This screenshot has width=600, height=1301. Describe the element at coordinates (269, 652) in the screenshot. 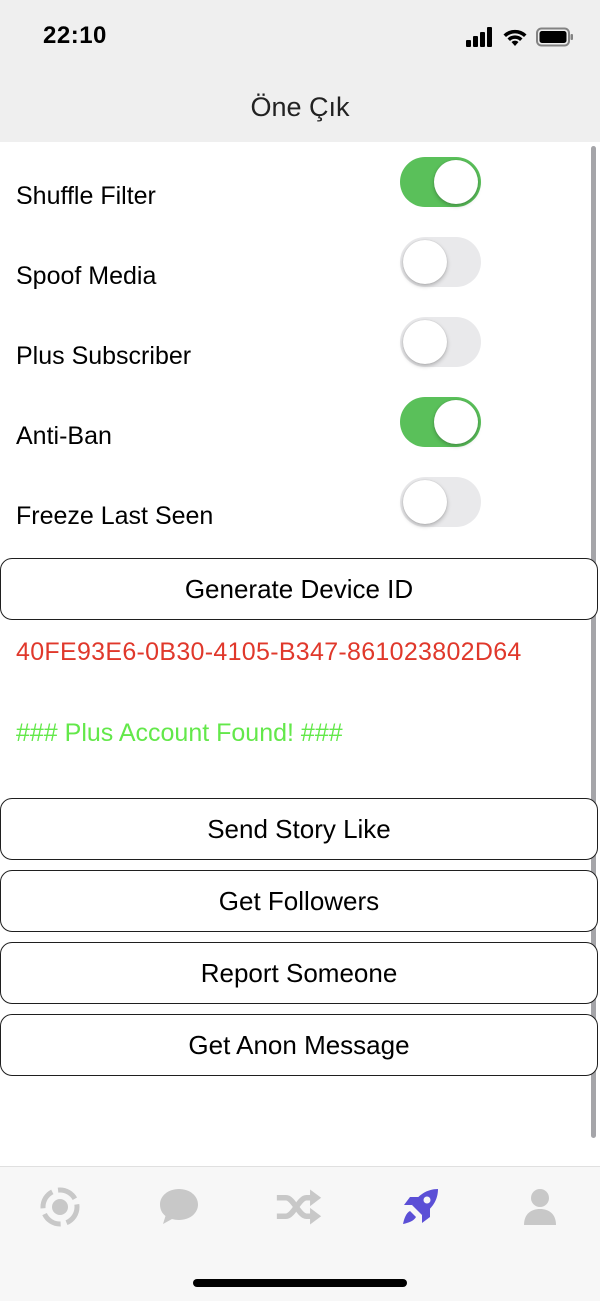

I see `device-id-text: 40FE93E6-0B30-4105-B347-861023802D64` at that location.